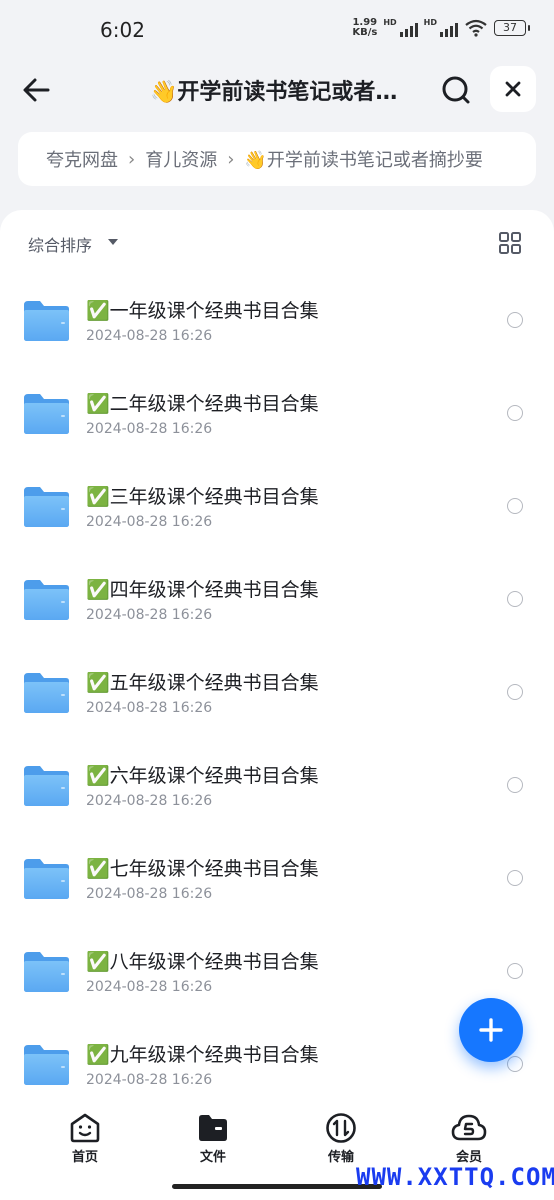 The height and width of the screenshot is (1200, 554). Describe the element at coordinates (202, 683) in the screenshot. I see `file-name: ✅五年级课个经典书目合集` at that location.